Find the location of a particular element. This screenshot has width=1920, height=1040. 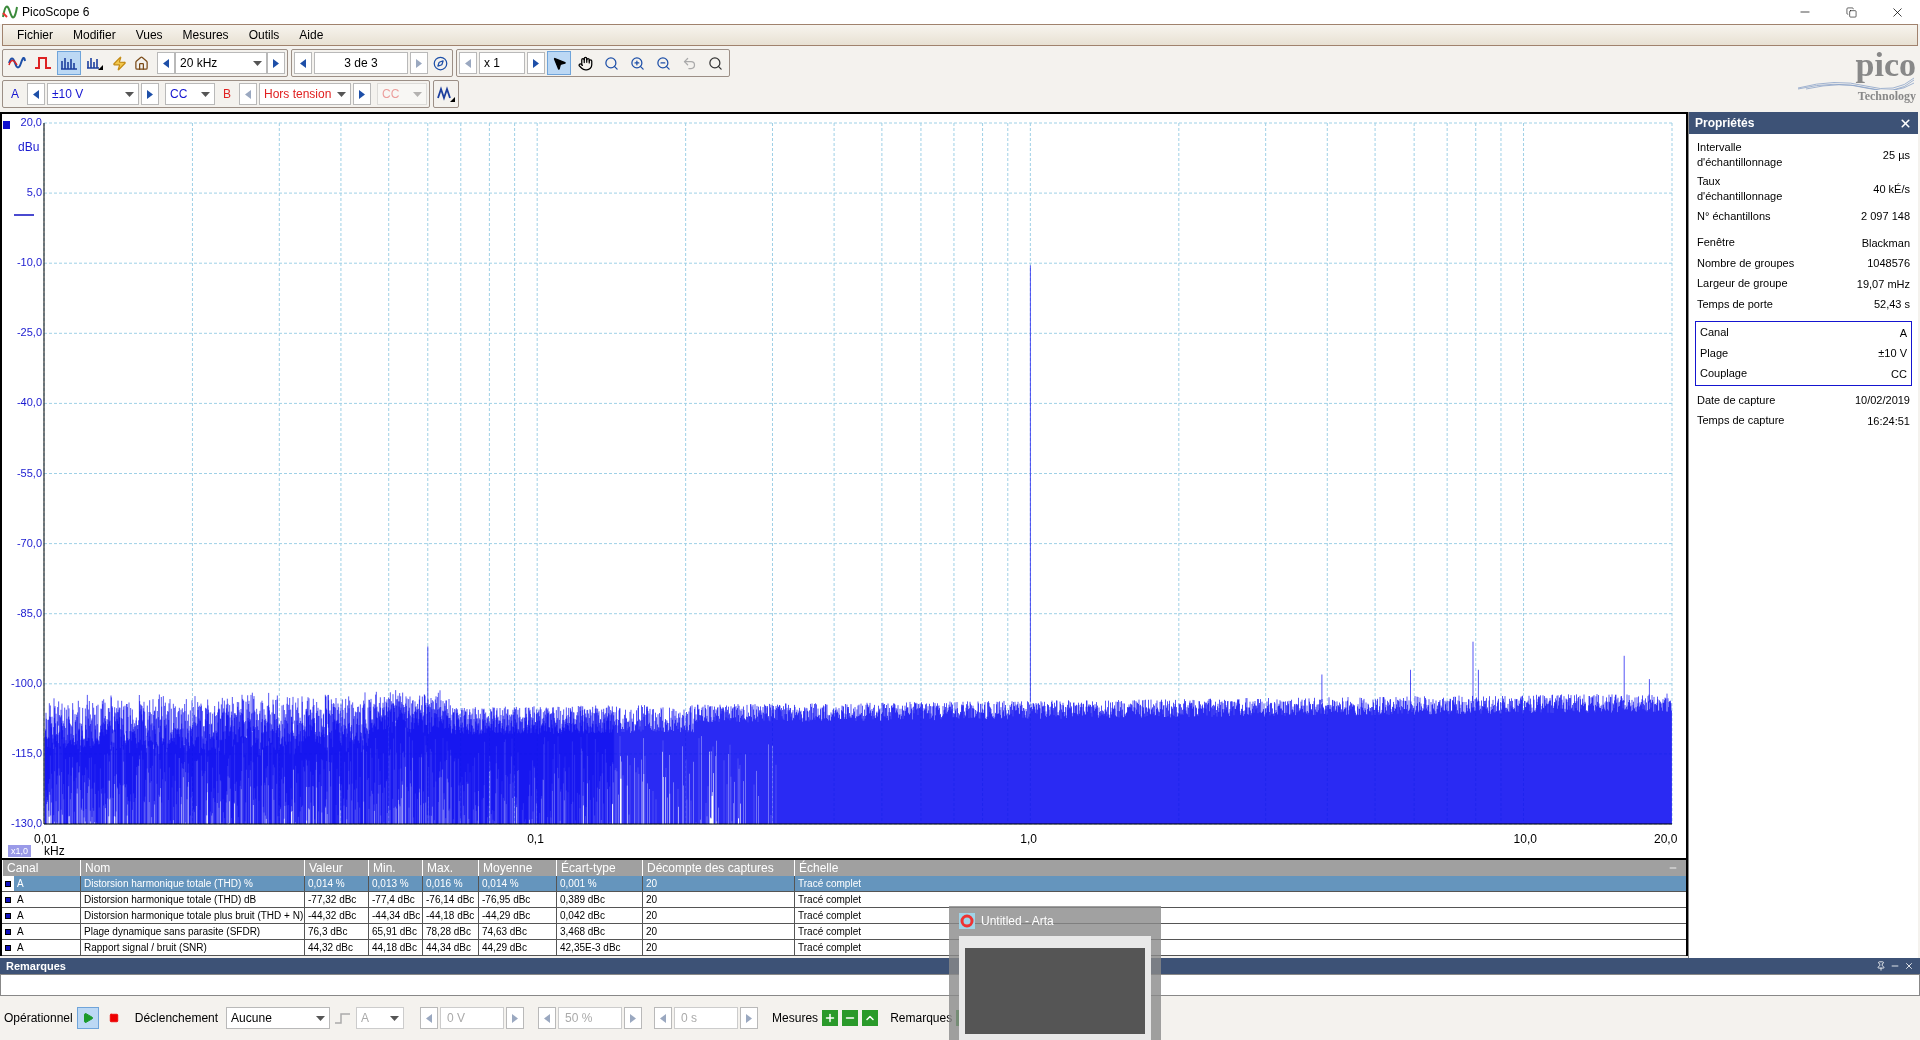

property-value: 52,43 s is located at coordinates (1891, 304).